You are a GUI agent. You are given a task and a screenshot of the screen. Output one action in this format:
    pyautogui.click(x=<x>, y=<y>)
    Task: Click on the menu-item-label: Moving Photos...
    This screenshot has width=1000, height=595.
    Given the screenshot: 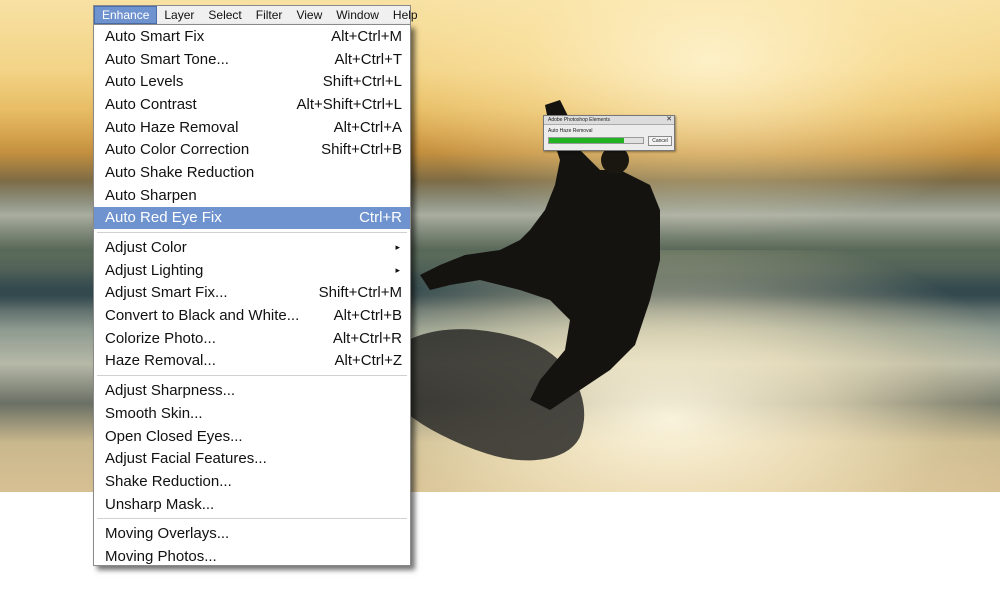 What is the action you would take?
    pyautogui.click(x=161, y=556)
    